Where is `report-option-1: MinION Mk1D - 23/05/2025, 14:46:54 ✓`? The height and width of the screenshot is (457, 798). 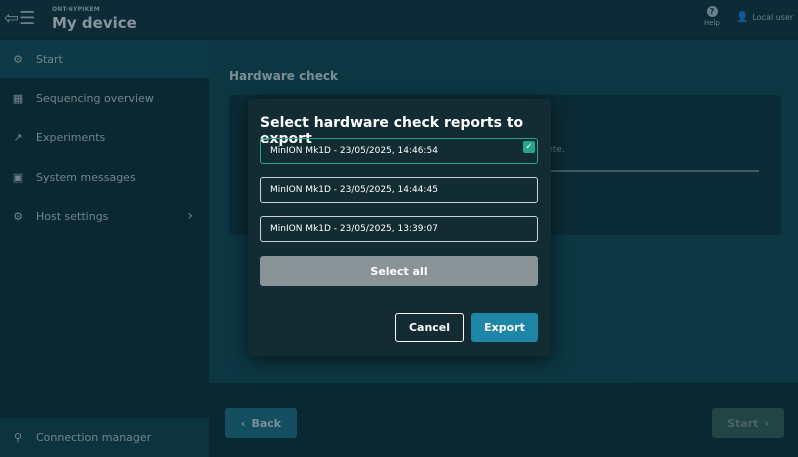
report-option-1: MinION Mk1D - 23/05/2025, 14:46:54 ✓ is located at coordinates (399, 151).